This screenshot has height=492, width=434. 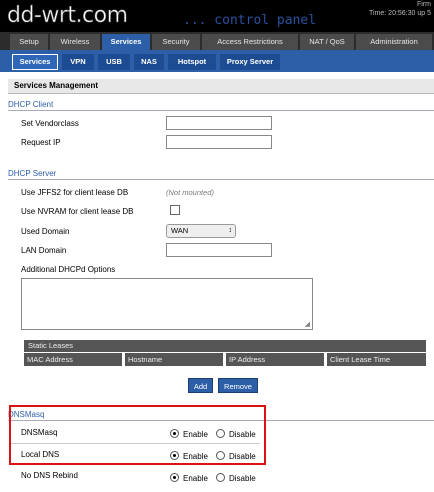 What do you see at coordinates (174, 359) in the screenshot?
I see `column-hostname: Hostname` at bounding box center [174, 359].